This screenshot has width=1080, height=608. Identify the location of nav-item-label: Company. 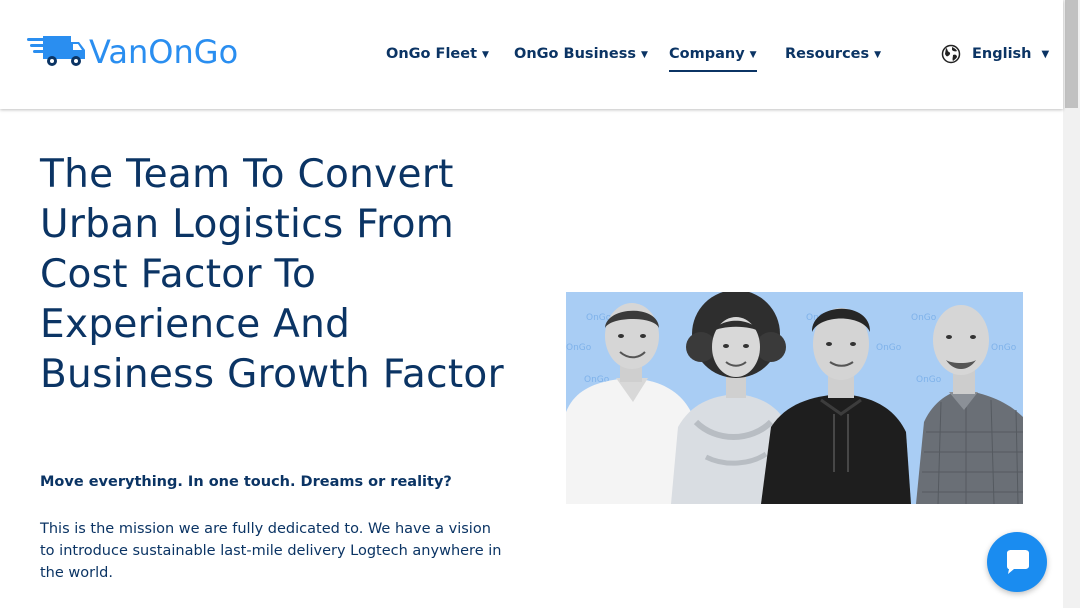
(707, 54).